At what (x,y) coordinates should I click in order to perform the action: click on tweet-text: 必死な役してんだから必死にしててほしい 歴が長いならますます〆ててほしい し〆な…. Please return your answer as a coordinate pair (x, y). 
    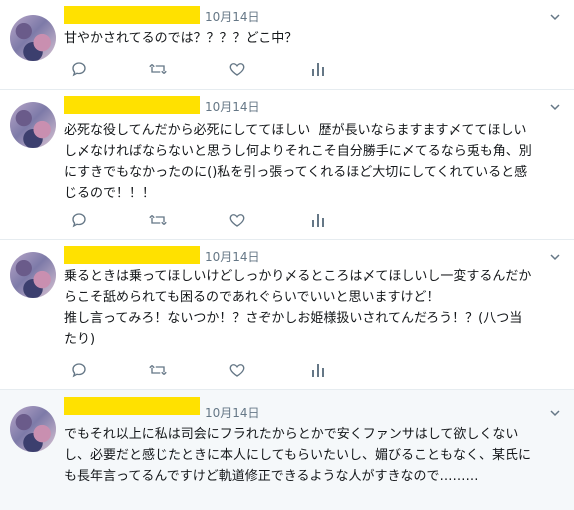
    Looking at the image, I should click on (298, 162).